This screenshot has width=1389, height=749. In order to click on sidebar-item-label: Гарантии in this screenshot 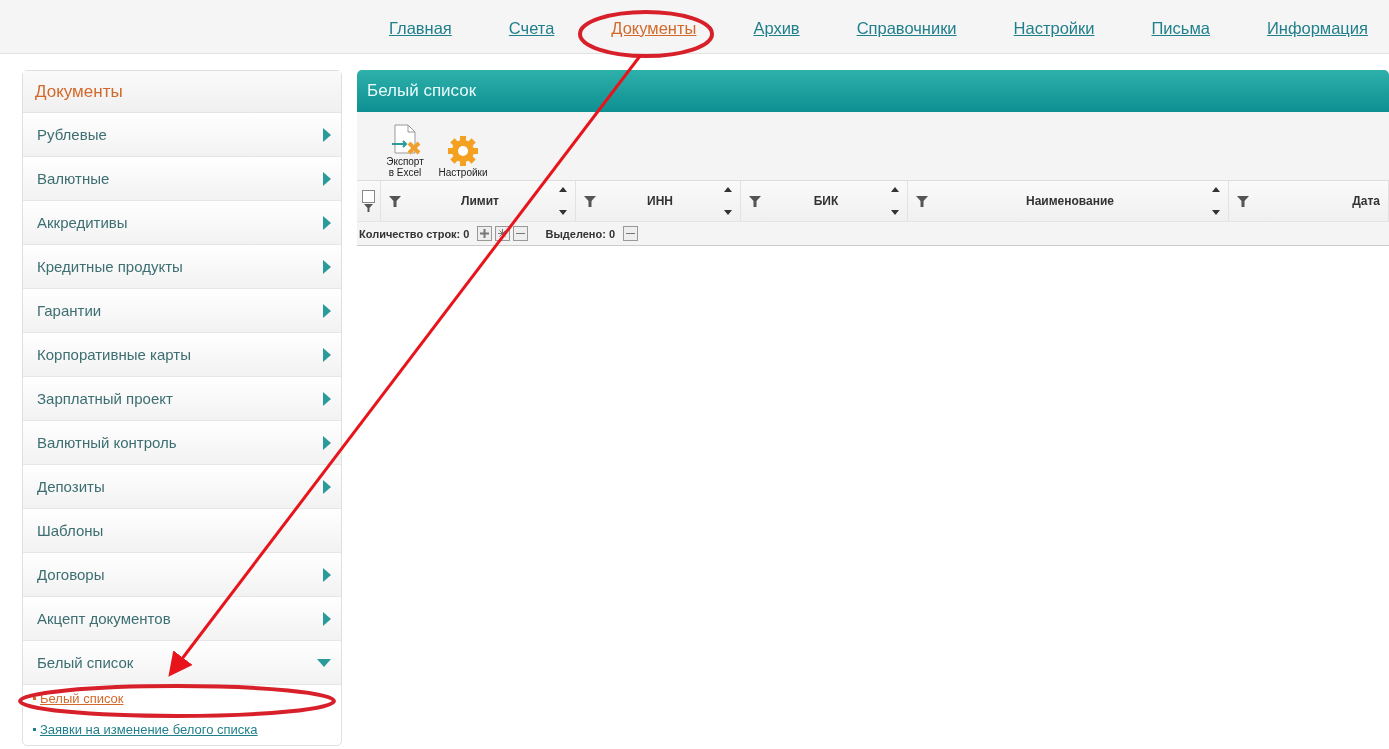, I will do `click(69, 310)`.